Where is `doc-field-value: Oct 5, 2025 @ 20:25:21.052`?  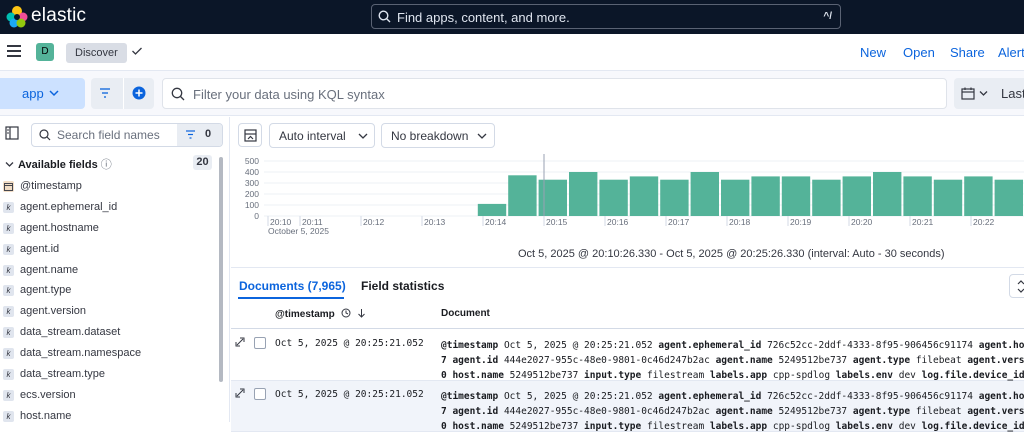 doc-field-value: Oct 5, 2025 @ 20:25:21.052 is located at coordinates (578, 345).